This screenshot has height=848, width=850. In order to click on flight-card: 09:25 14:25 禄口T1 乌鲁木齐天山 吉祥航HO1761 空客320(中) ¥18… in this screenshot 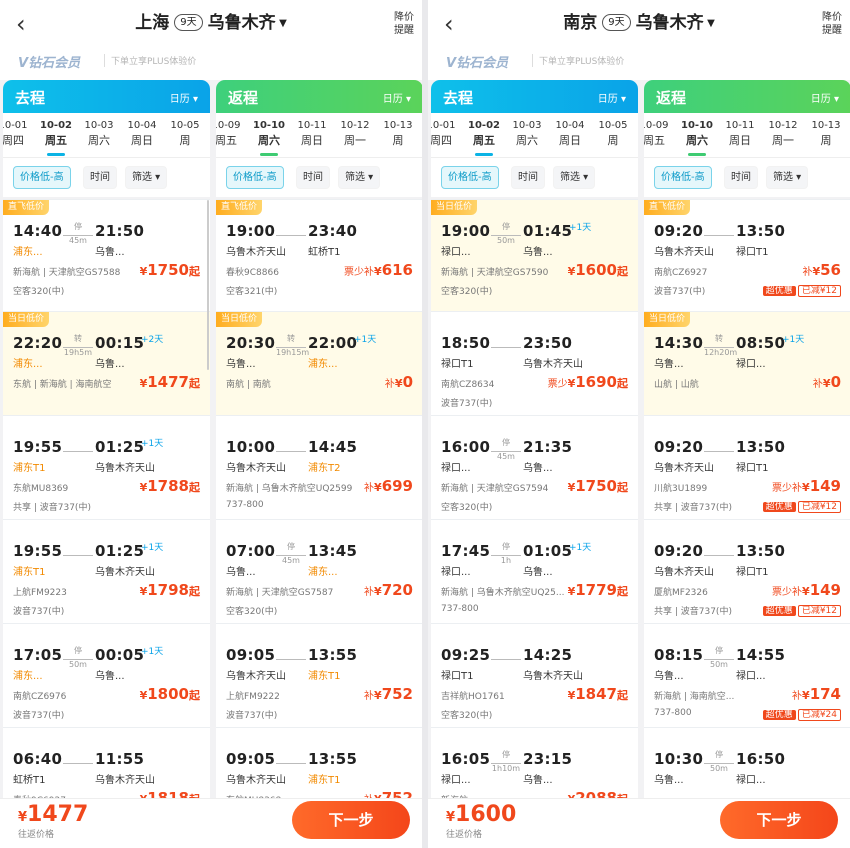, I will do `click(534, 675)`.